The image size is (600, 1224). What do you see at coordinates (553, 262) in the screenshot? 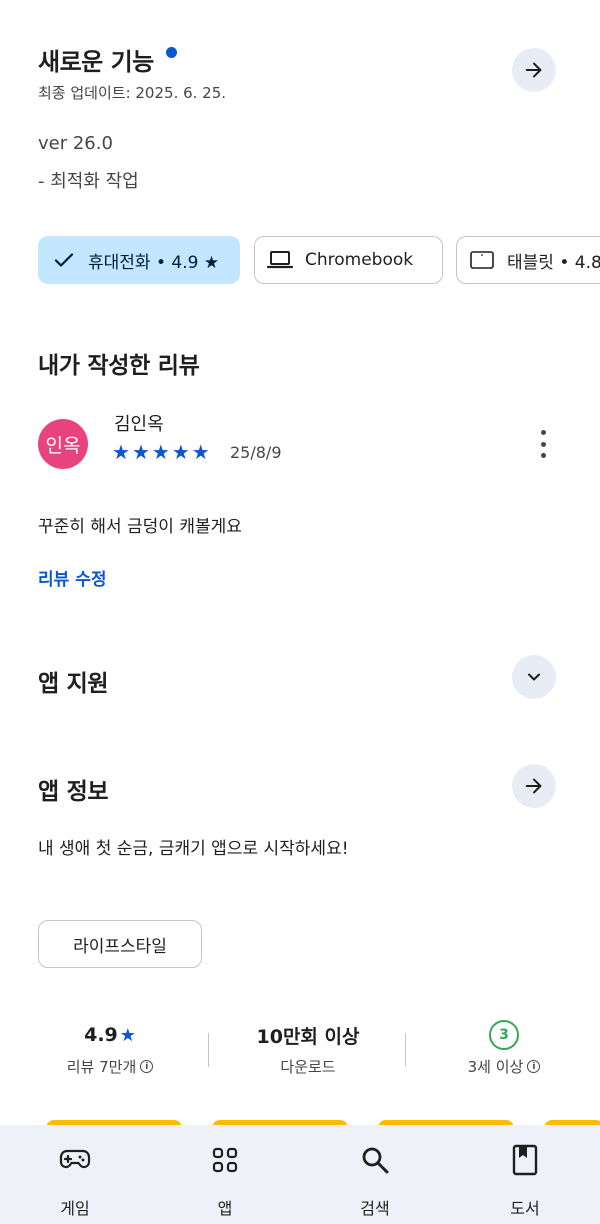
I see `chip-tablet-label: 태블릿 • 4.8` at bounding box center [553, 262].